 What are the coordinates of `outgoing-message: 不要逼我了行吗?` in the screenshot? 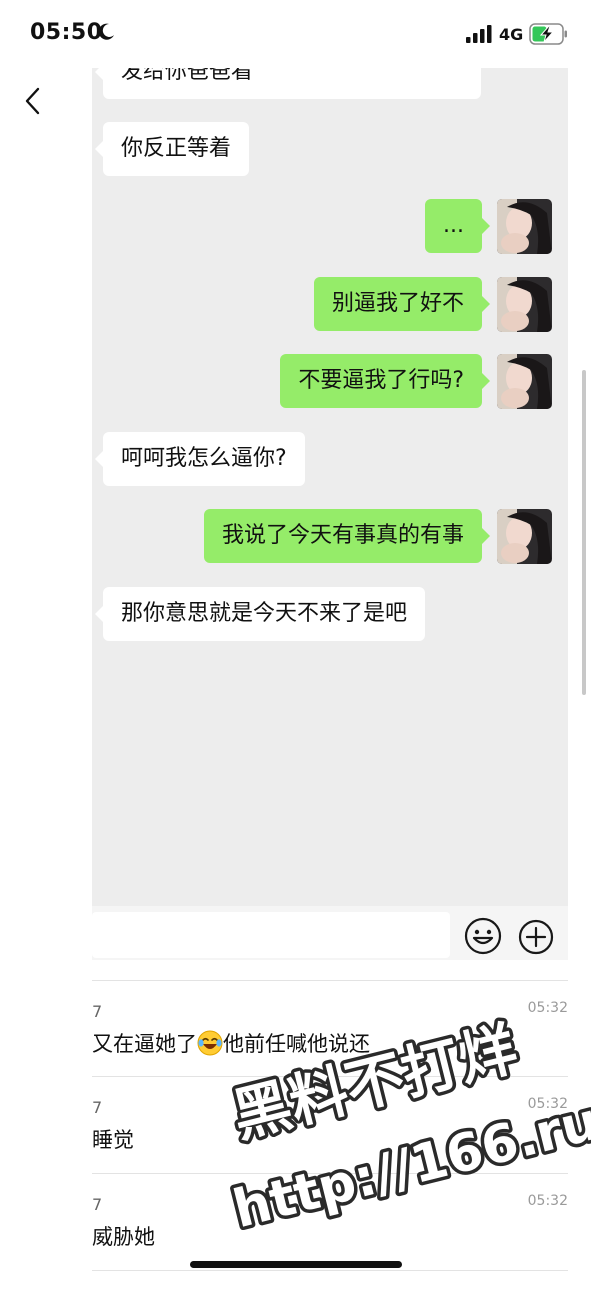 It's located at (385, 381).